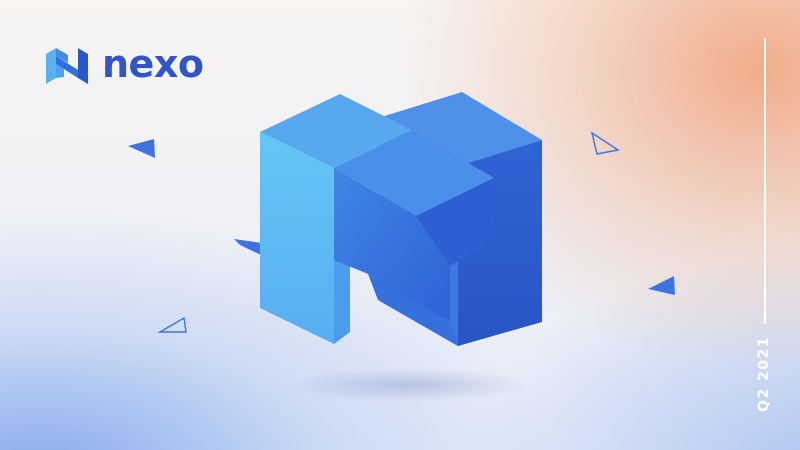 The image size is (800, 450). Describe the element at coordinates (410, 385) in the screenshot. I see `hero-shadow` at that location.